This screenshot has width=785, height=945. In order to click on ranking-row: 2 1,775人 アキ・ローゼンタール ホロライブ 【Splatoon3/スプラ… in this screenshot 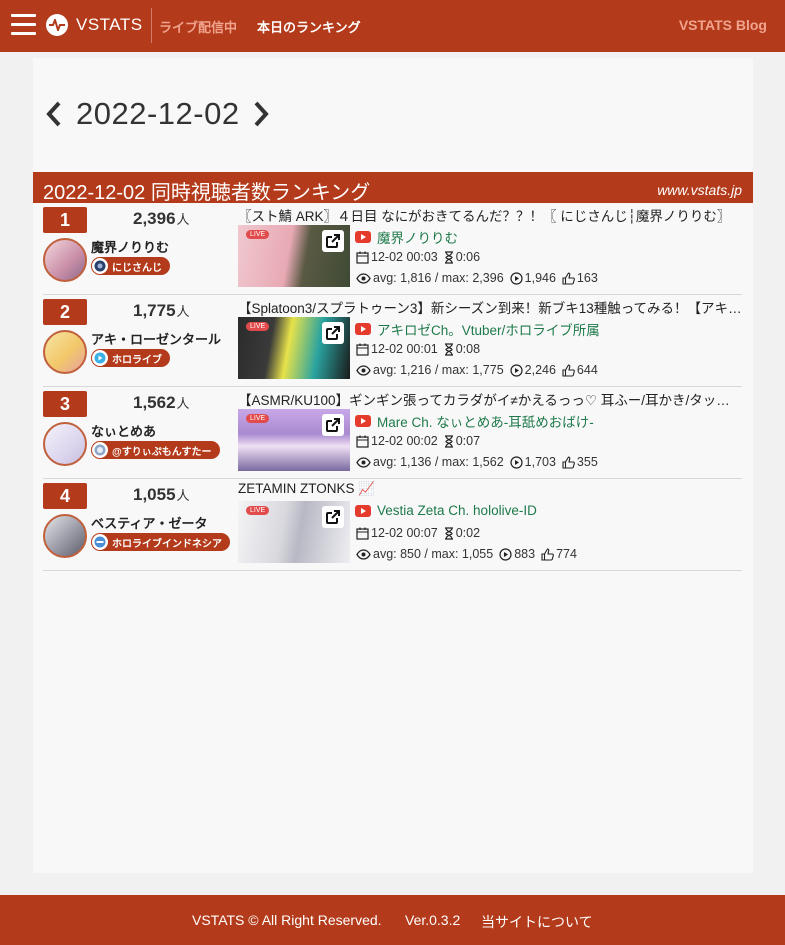, I will do `click(392, 341)`.